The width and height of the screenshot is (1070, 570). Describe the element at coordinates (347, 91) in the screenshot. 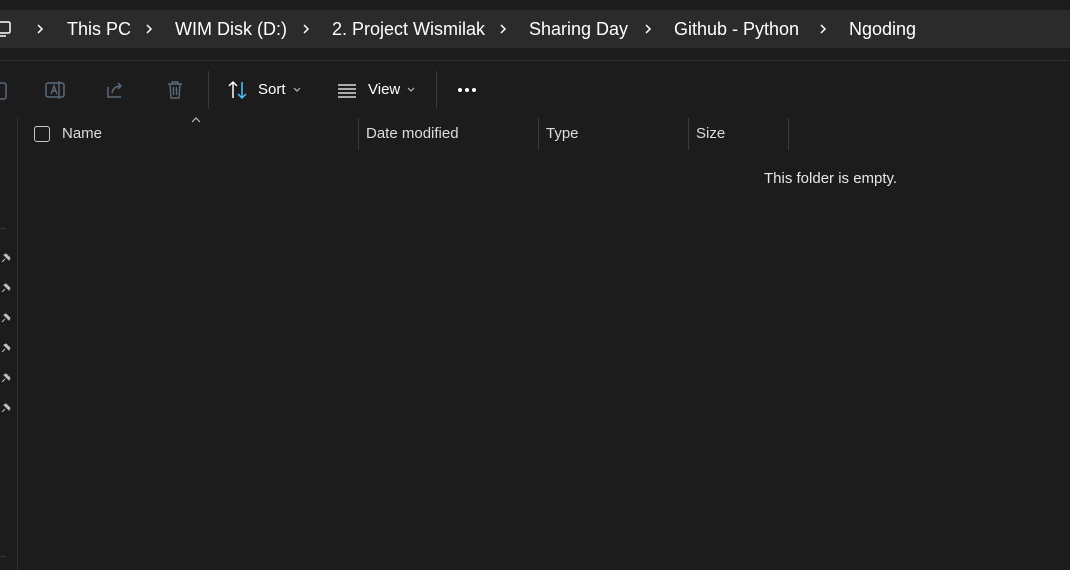

I see `view-icon` at that location.